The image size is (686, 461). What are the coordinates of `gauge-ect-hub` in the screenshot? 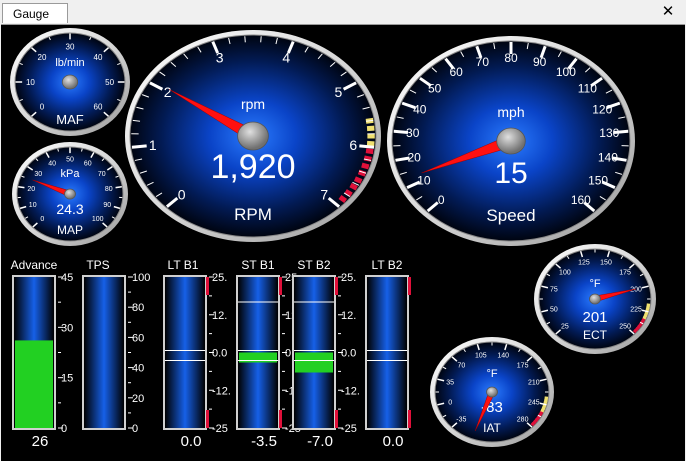 It's located at (595, 299).